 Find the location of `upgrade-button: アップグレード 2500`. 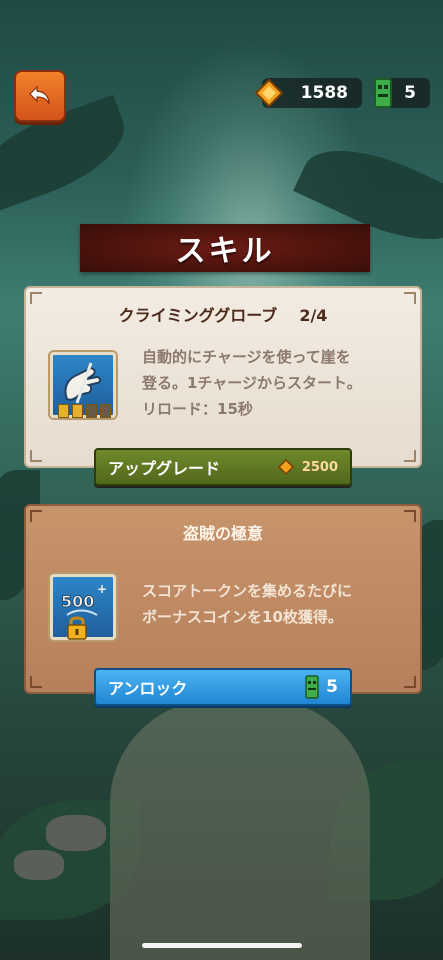

upgrade-button: アップグレード 2500 is located at coordinates (223, 467).